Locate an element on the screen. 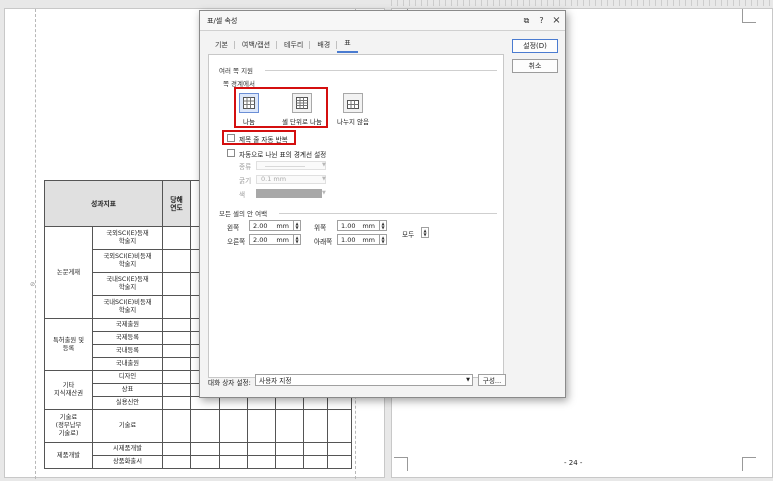 Image resolution: width=773 pixels, height=481 pixels. margin-all-label: 모두 is located at coordinates (408, 235).